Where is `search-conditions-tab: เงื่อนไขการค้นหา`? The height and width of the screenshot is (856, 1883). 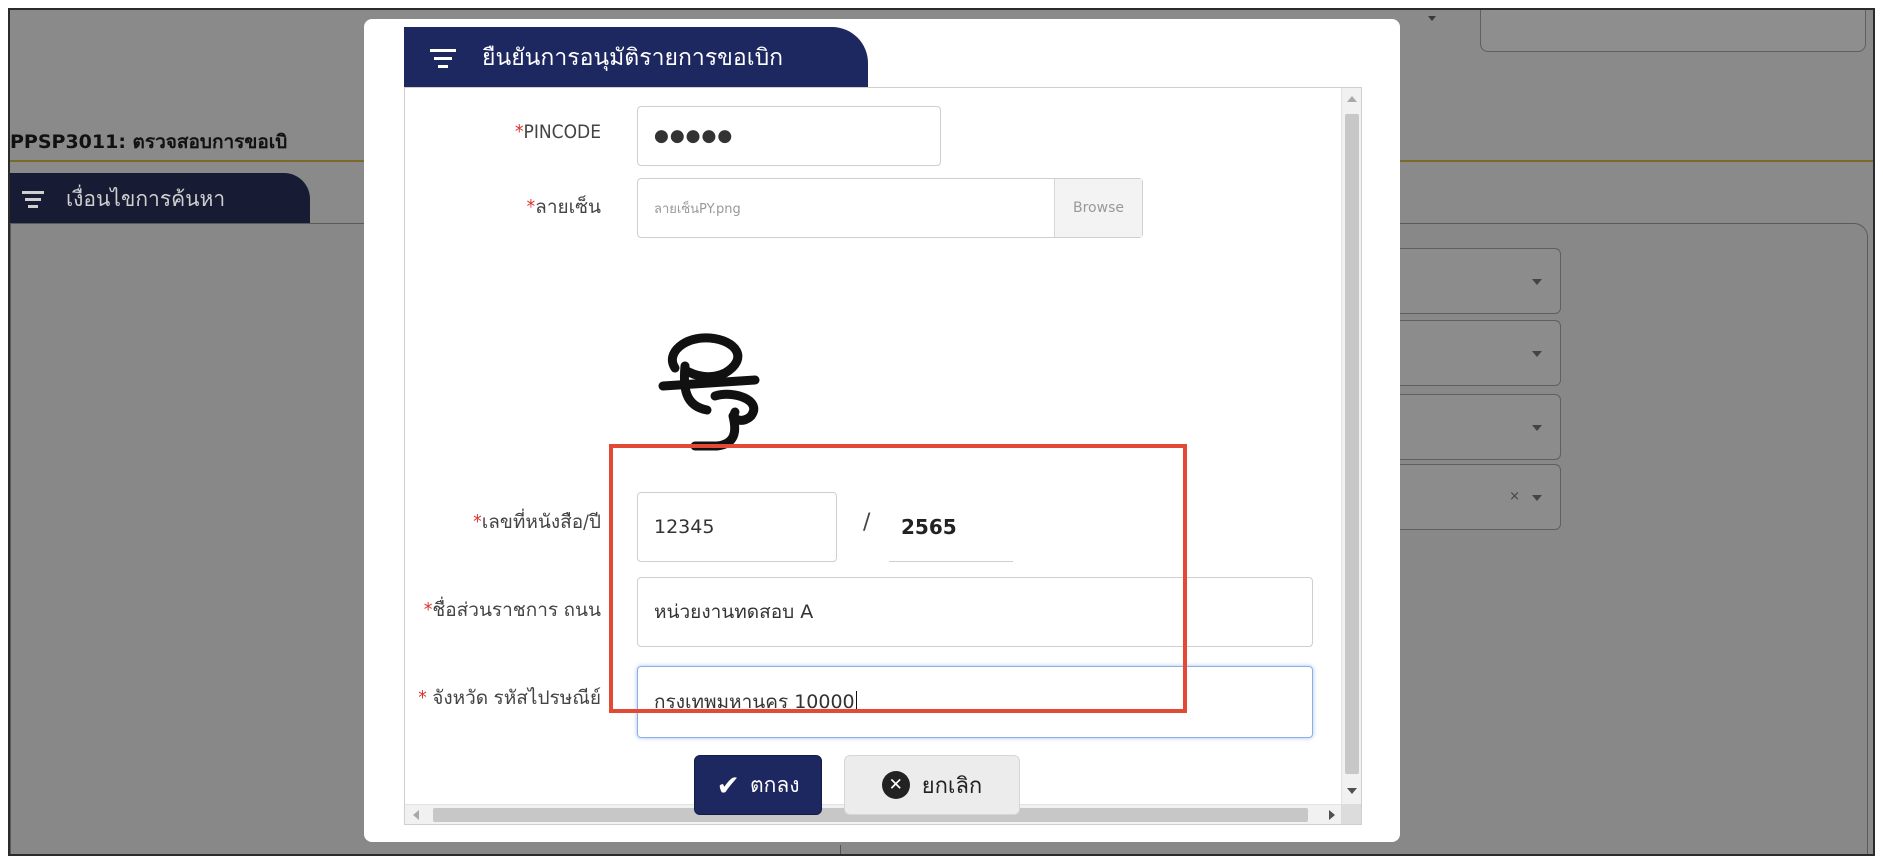
search-conditions-tab: เงื่อนไขการค้นหา is located at coordinates (160, 199).